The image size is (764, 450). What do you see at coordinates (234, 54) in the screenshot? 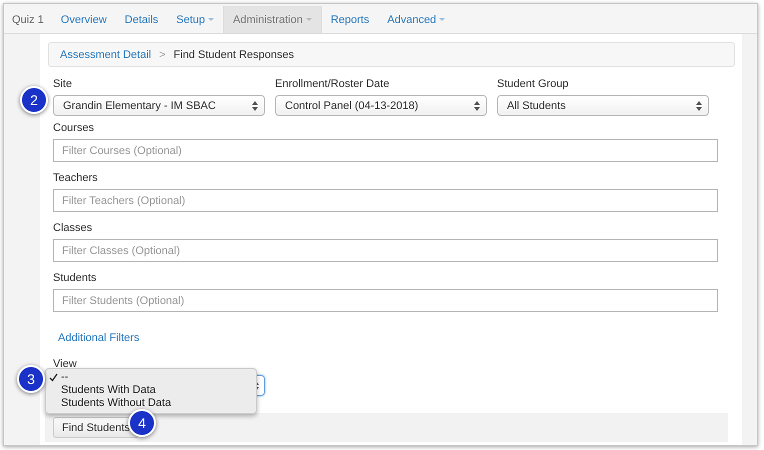
I see `breadcrumb-current: Find Student Responses` at bounding box center [234, 54].